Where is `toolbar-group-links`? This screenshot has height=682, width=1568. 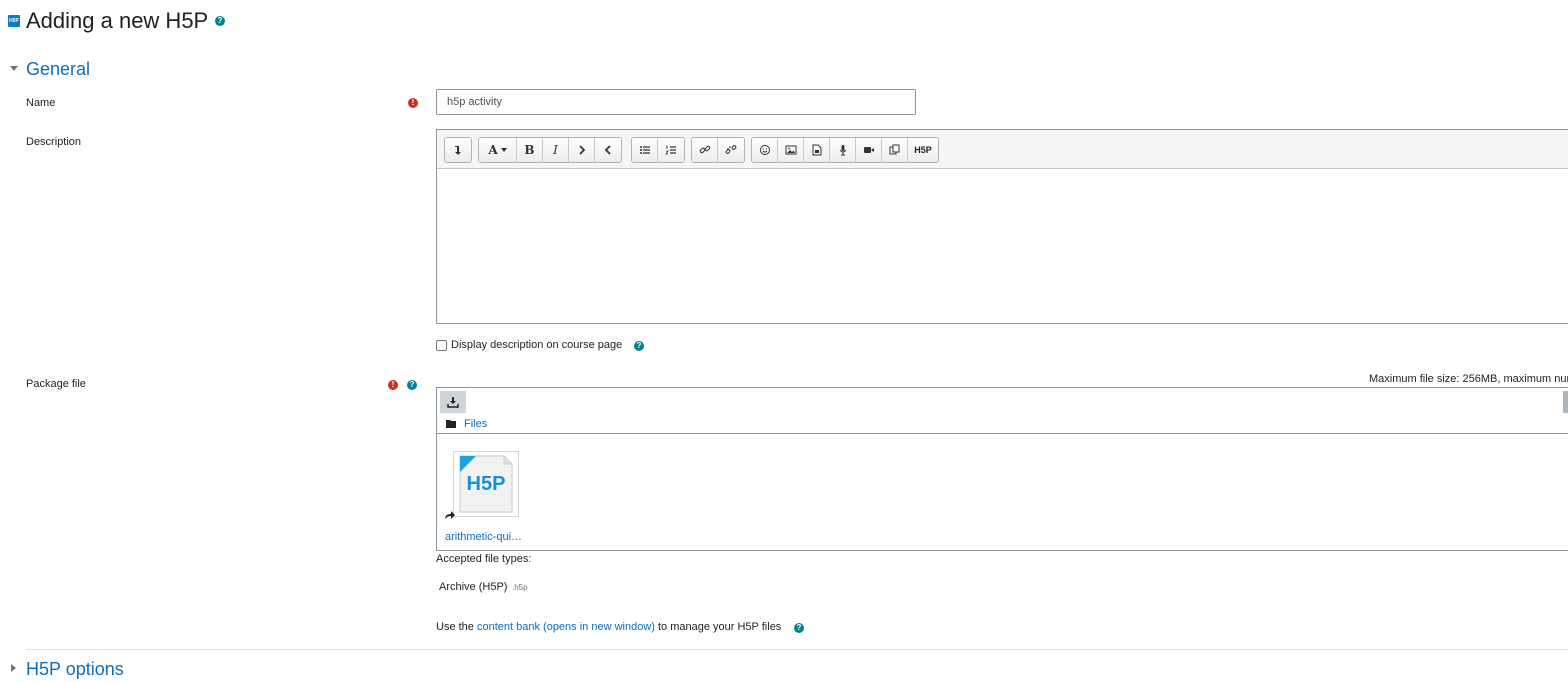
toolbar-group-links is located at coordinates (718, 150).